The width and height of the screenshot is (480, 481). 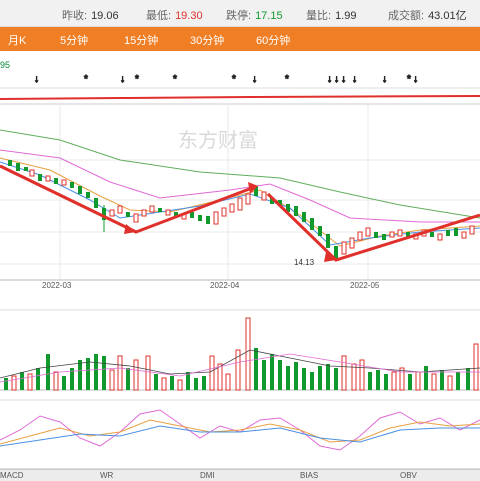 I want to click on indicator-tab-dmi: DMI, so click(x=207, y=475).